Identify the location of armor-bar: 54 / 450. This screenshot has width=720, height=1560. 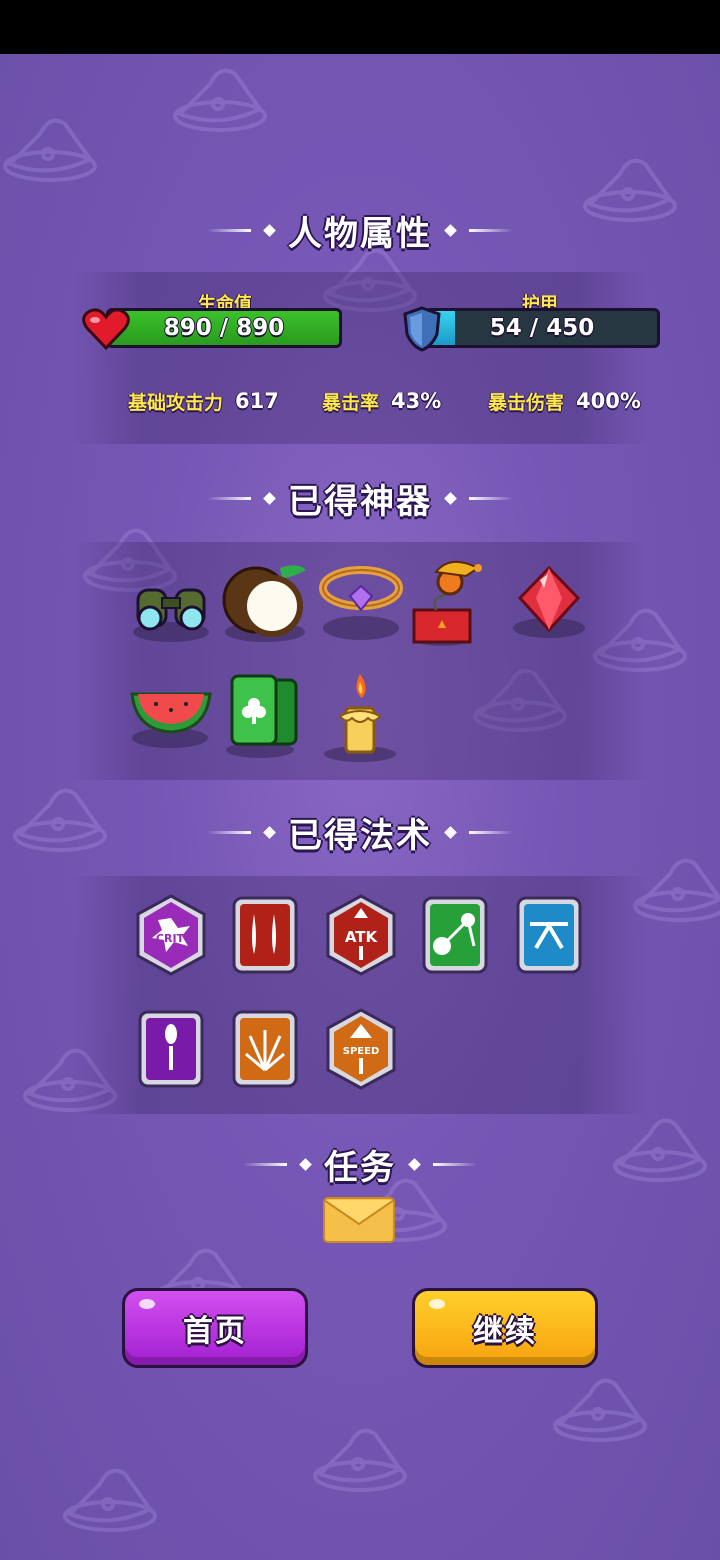
(542, 328).